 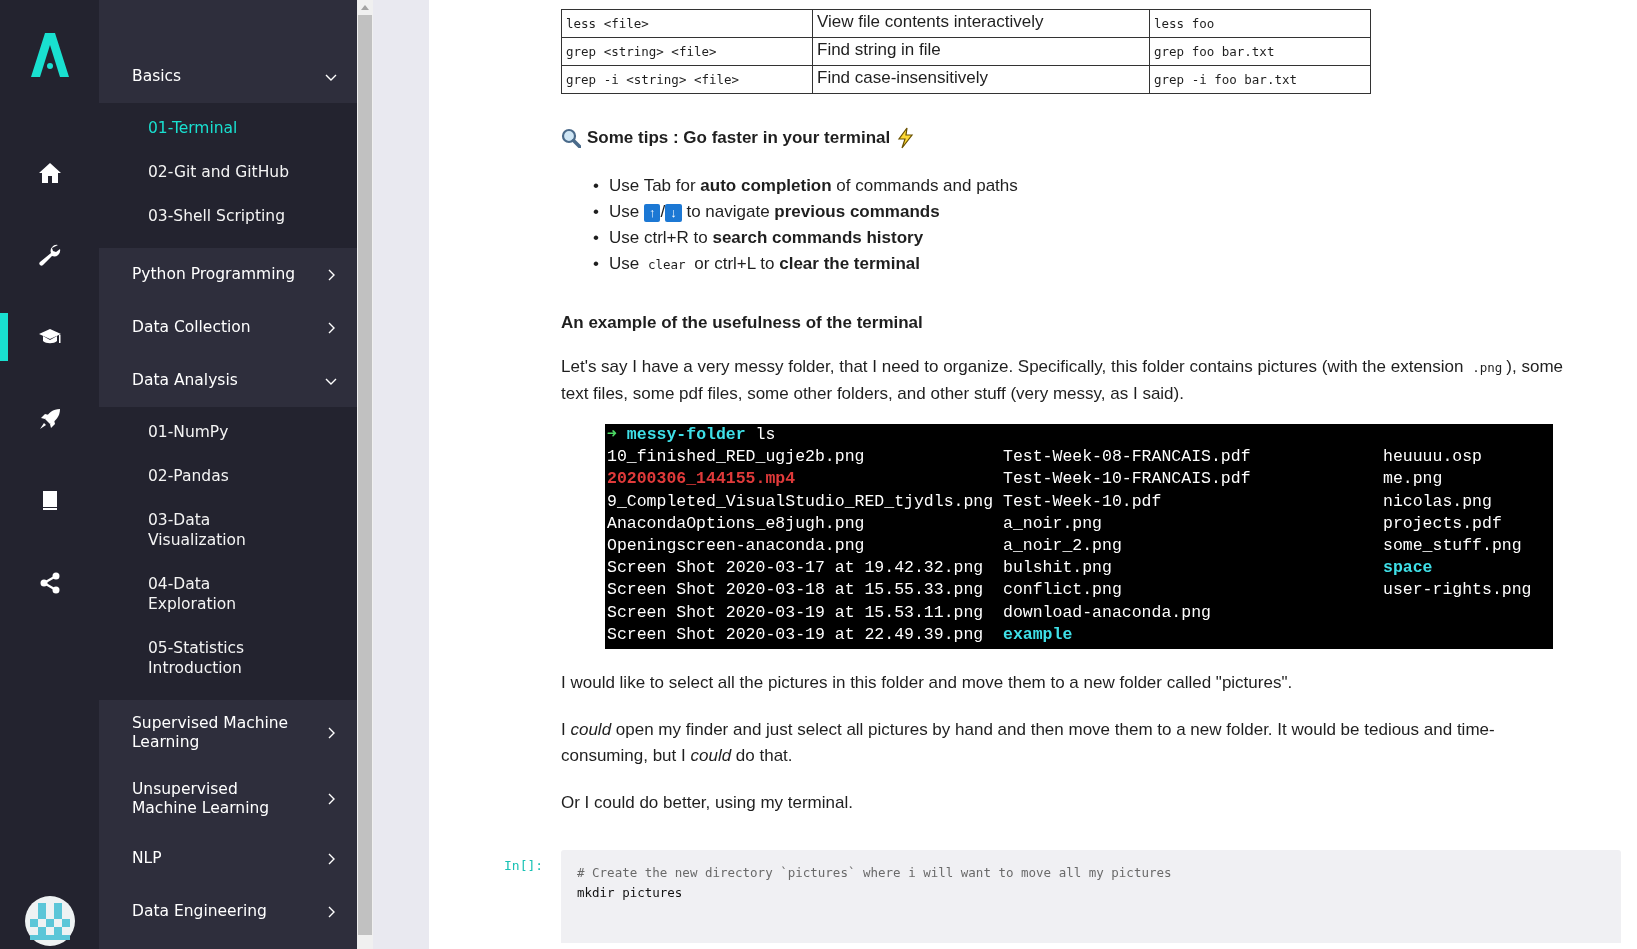 What do you see at coordinates (707, 803) in the screenshot?
I see `paragraph: Or I could do better, using my terminal.` at bounding box center [707, 803].